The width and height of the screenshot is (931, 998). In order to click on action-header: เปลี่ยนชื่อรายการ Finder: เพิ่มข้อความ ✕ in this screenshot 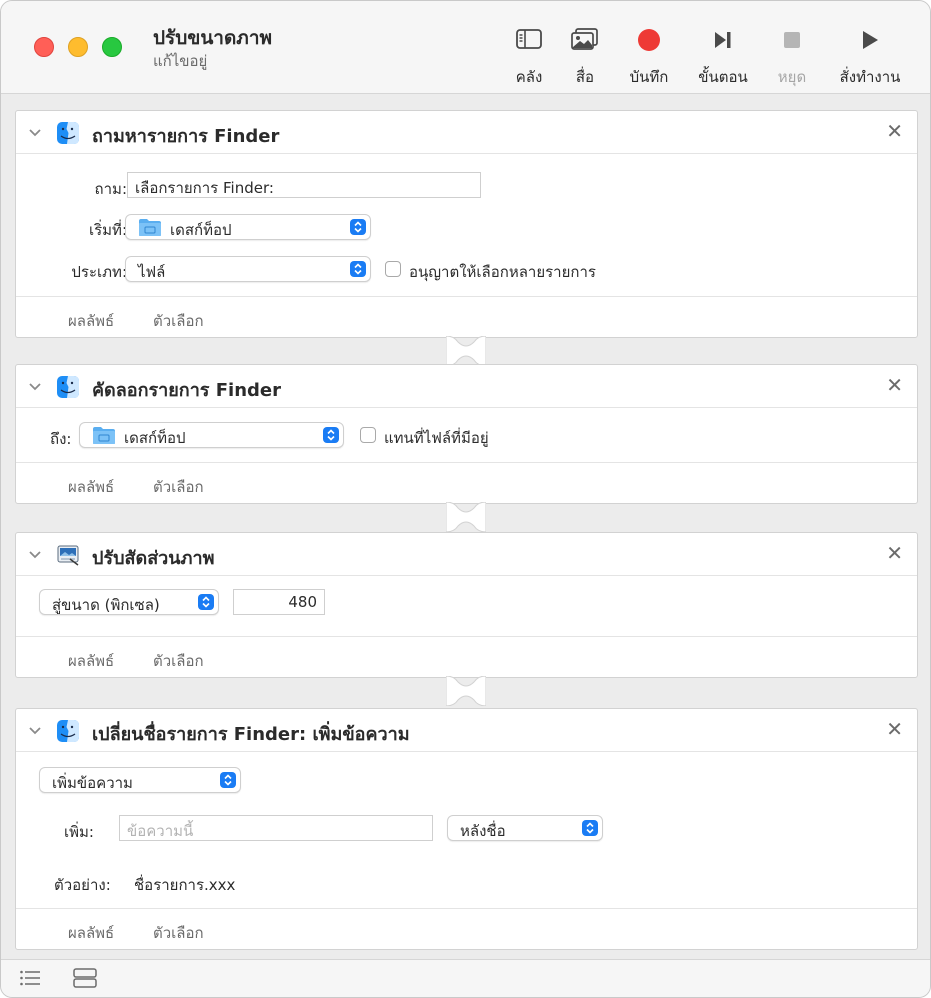, I will do `click(466, 730)`.